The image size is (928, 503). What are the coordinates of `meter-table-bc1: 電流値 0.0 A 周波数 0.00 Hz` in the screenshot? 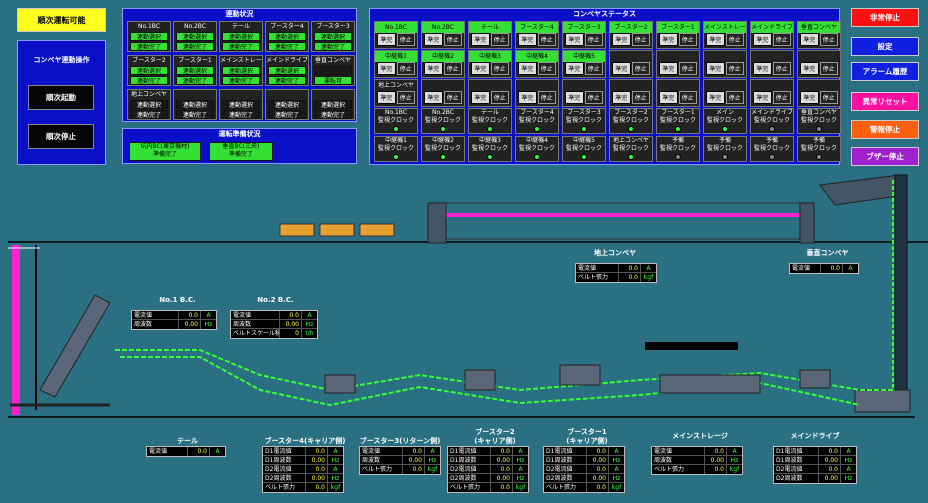 It's located at (174, 320).